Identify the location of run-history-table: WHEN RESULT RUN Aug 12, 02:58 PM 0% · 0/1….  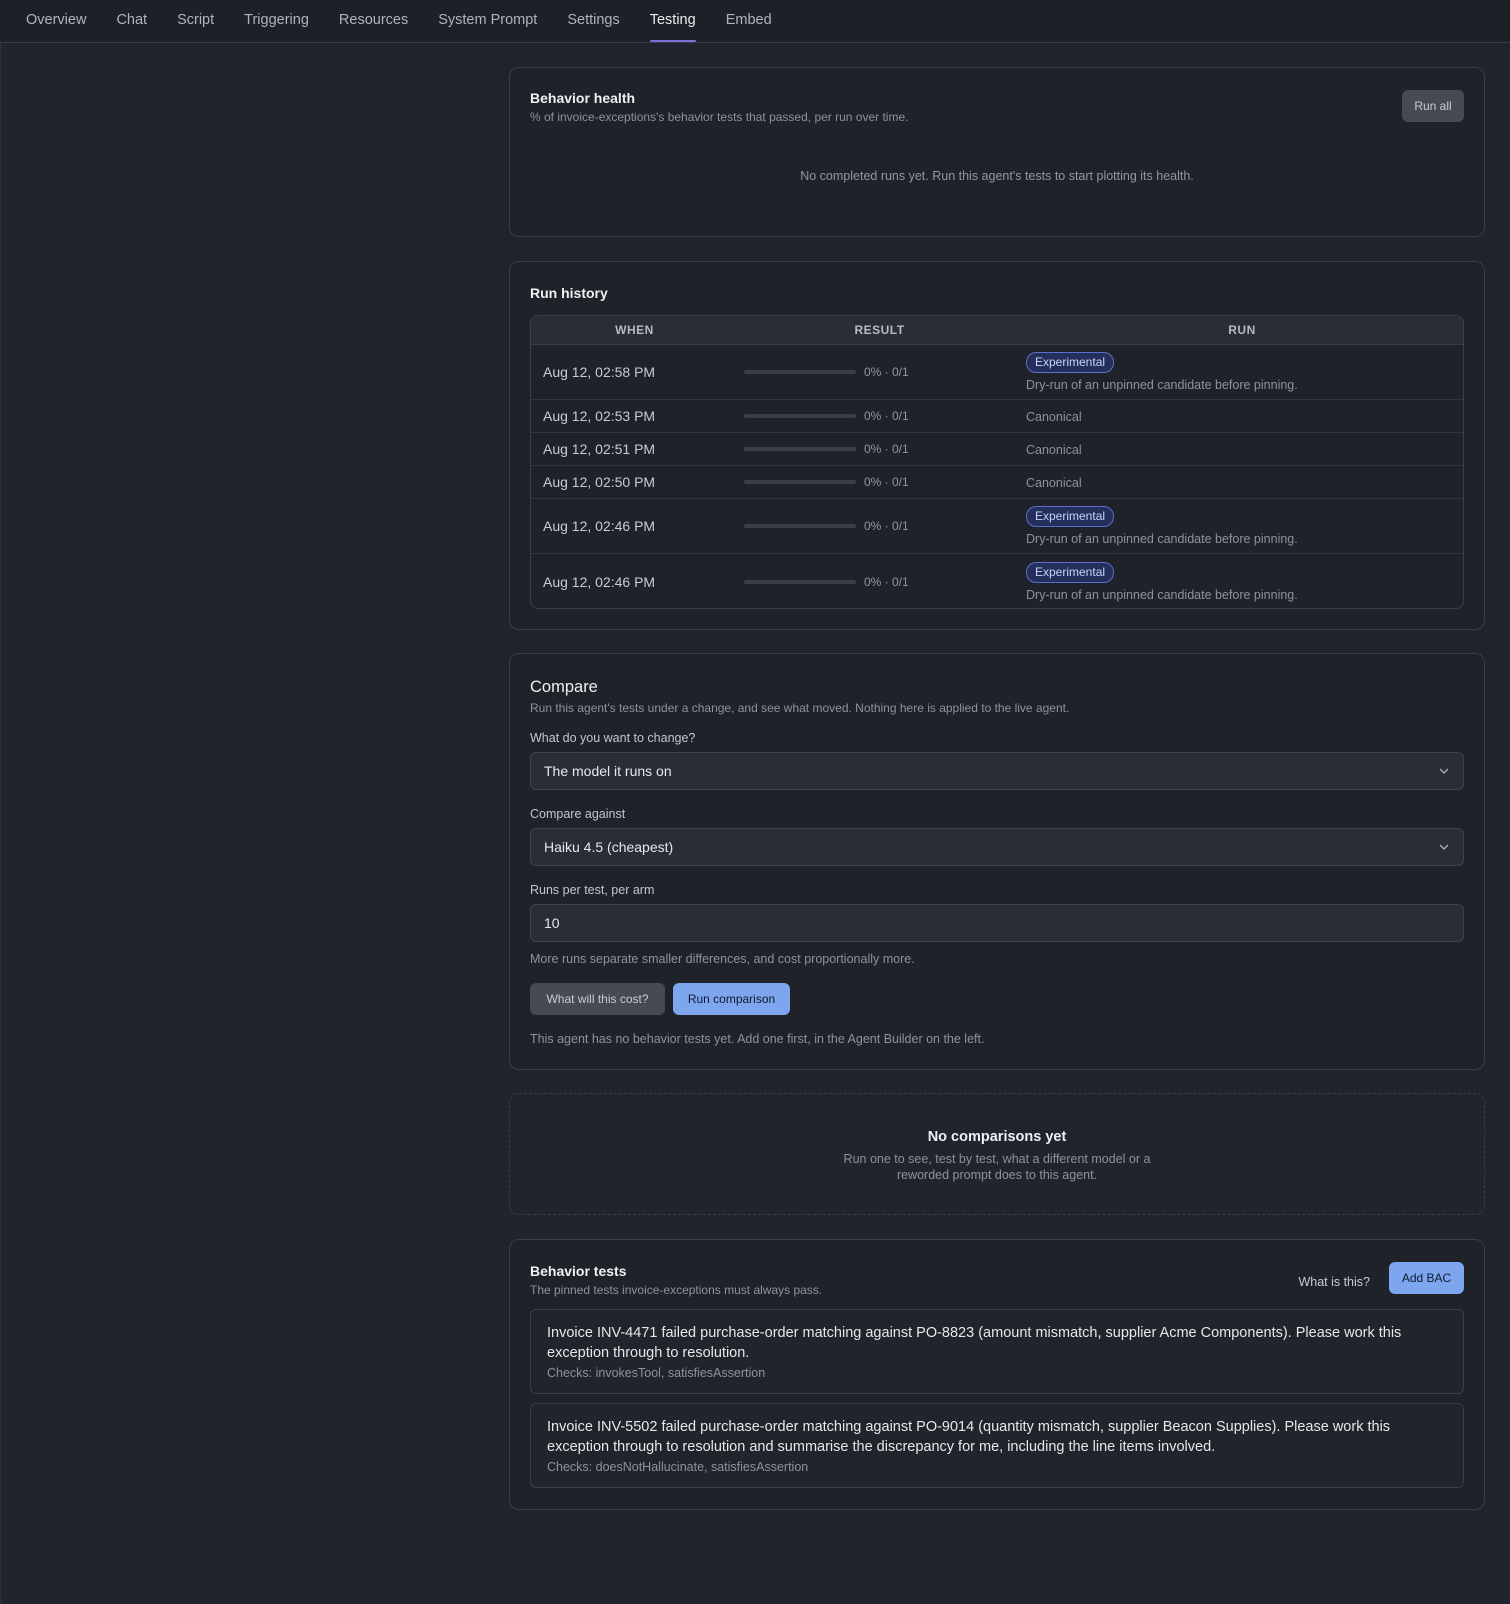
(997, 462).